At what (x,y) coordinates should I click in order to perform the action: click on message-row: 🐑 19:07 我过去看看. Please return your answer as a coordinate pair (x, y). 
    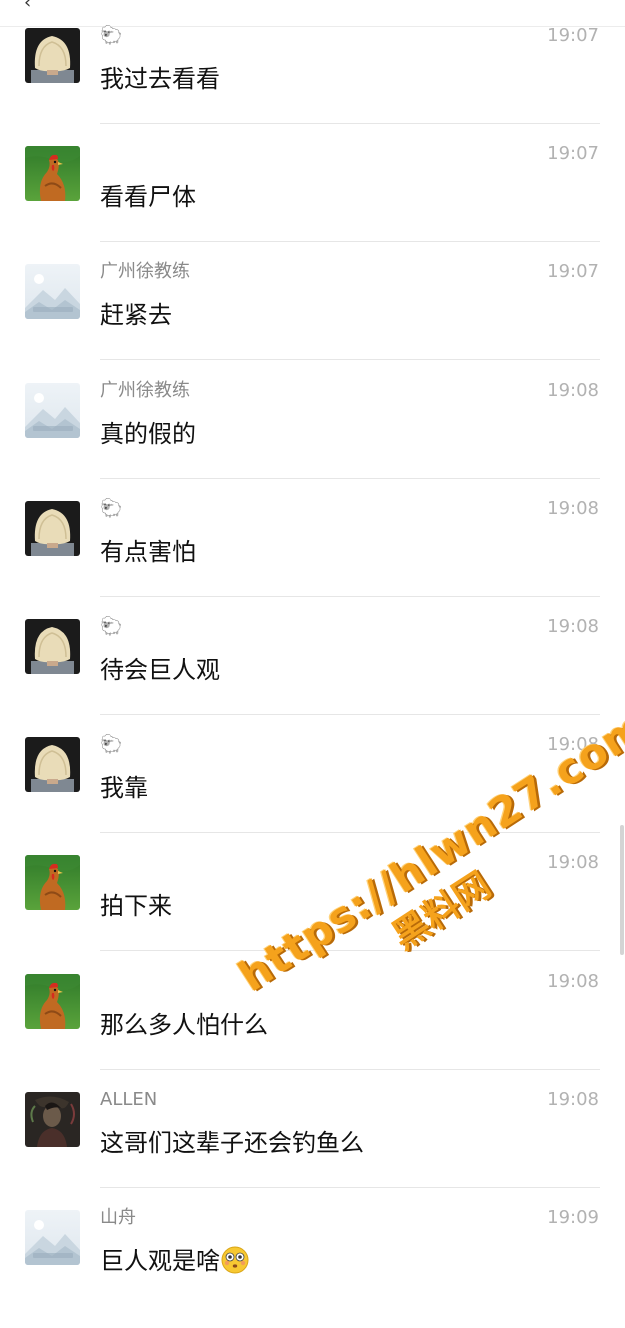
    Looking at the image, I should click on (312, 85).